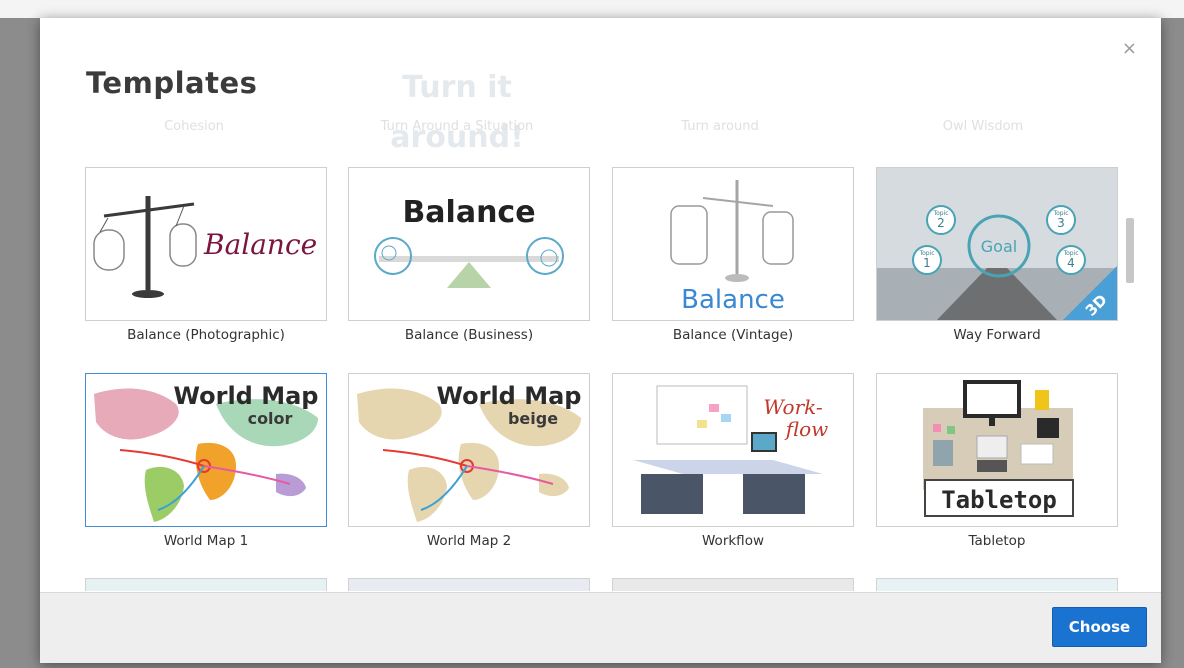 The width and height of the screenshot is (1184, 668). I want to click on svg-text: 2, so click(941, 223).